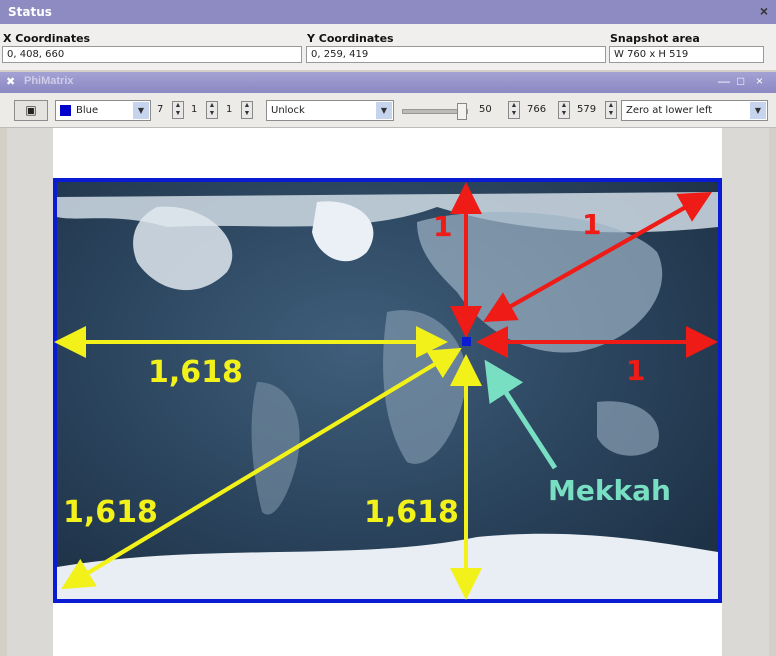  I want to click on mekkah-pointer, so click(521, 414).